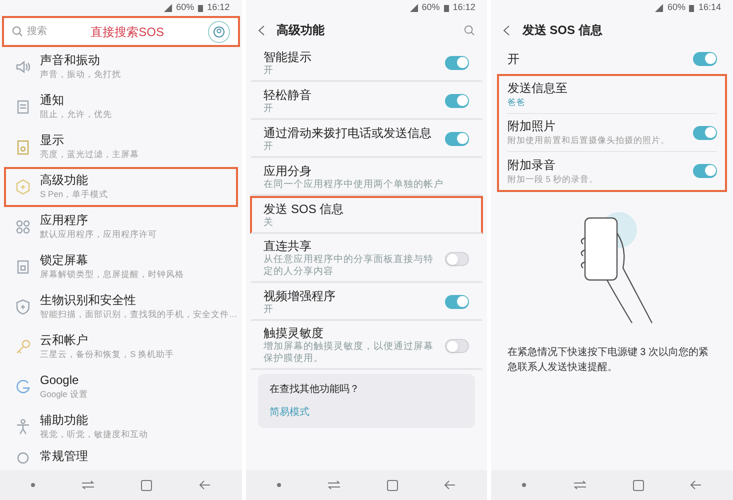  I want to click on settings-item: 声音和振动 声音，振动，免打扰, so click(121, 67).